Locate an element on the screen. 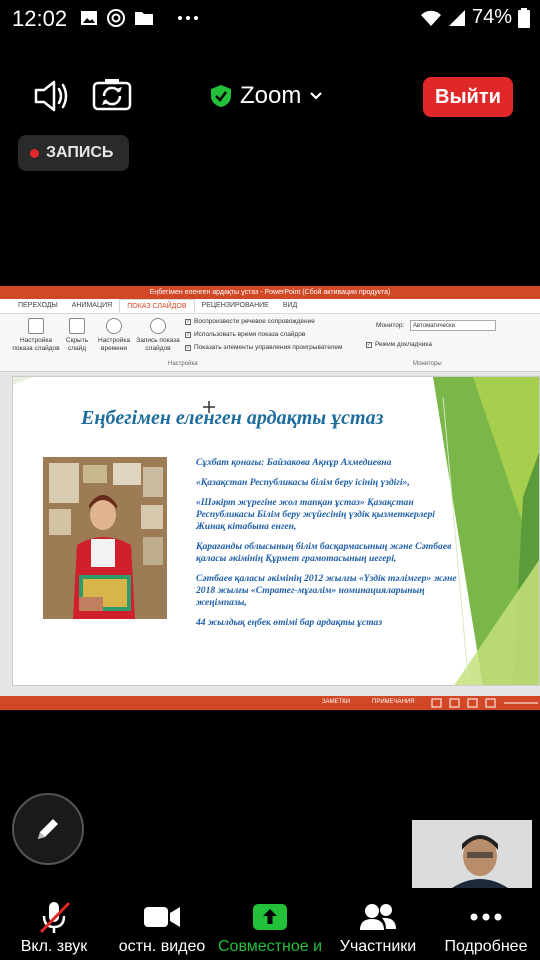  setup-show-icon is located at coordinates (36, 326).